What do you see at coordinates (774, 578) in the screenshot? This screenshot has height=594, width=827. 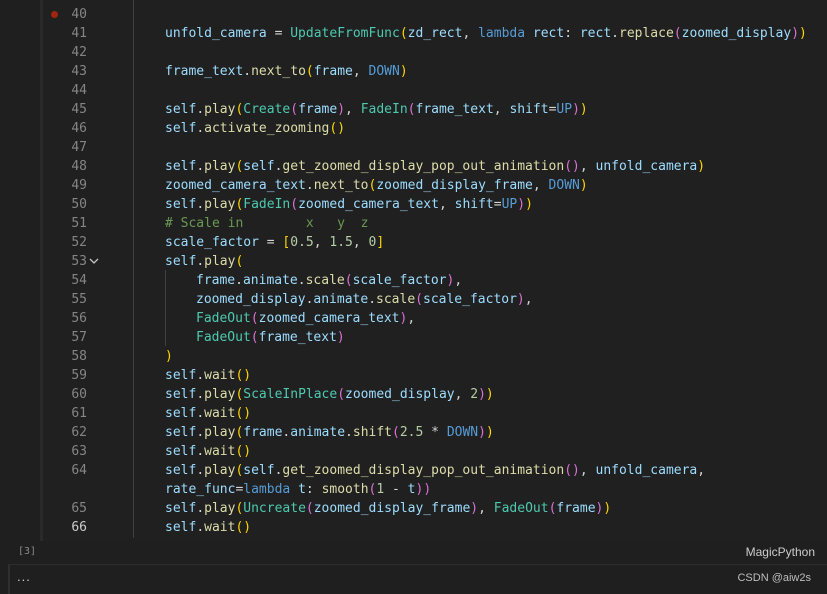 I see `watermark: CSDN @aiw2s` at bounding box center [774, 578].